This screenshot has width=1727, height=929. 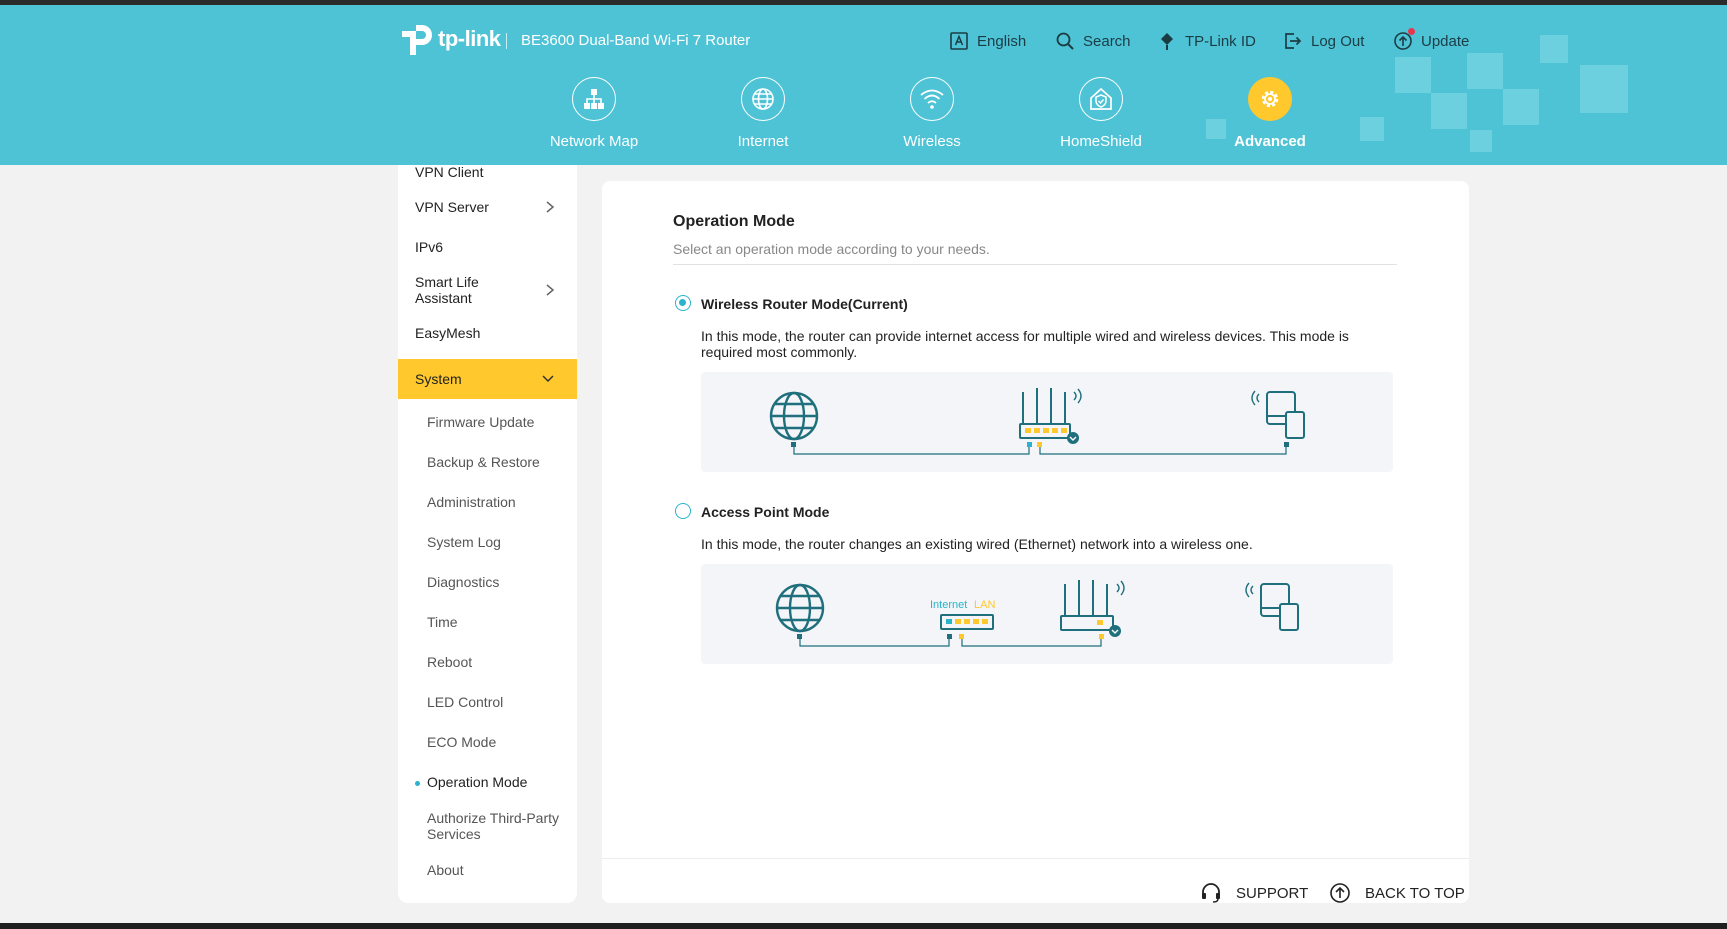 What do you see at coordinates (959, 41) in the screenshot?
I see `language-icon` at bounding box center [959, 41].